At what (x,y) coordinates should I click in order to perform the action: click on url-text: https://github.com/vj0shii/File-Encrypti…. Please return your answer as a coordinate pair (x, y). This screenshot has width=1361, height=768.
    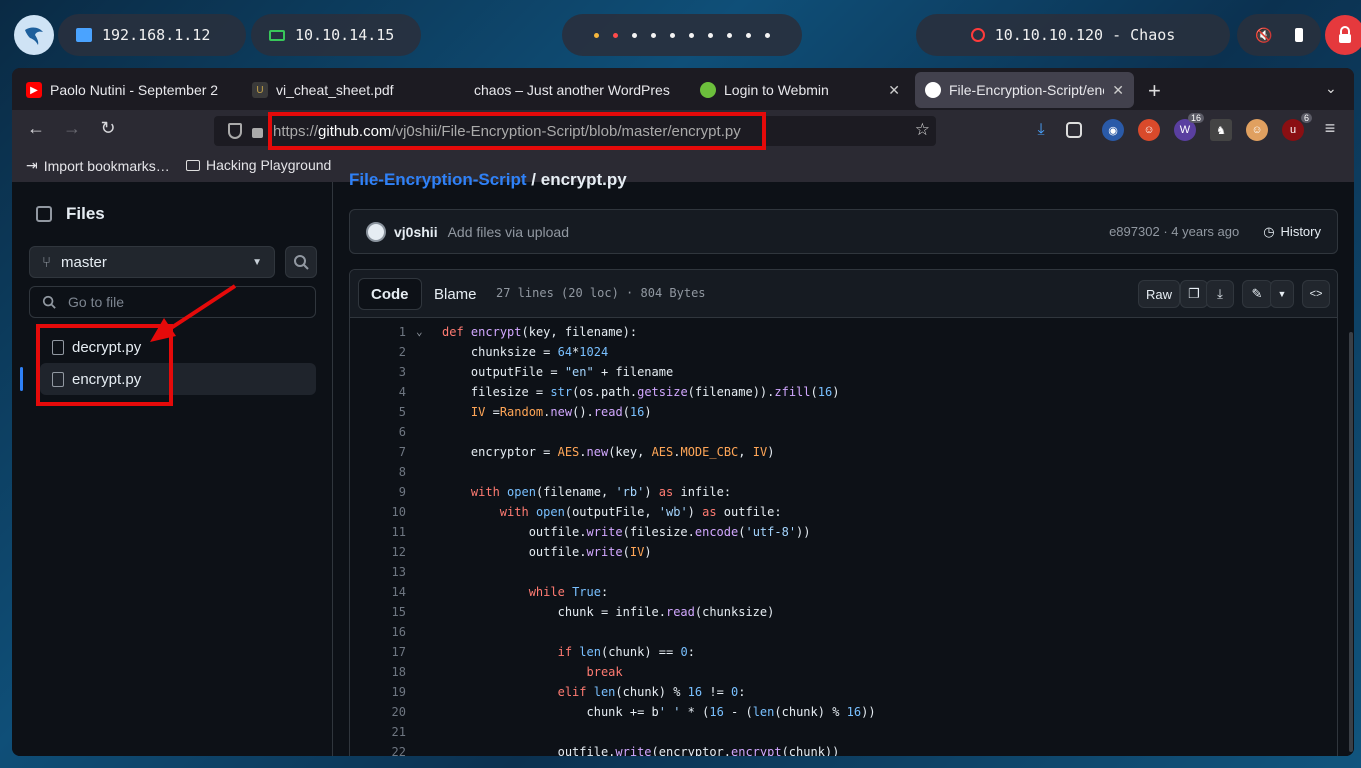
    Looking at the image, I should click on (507, 131).